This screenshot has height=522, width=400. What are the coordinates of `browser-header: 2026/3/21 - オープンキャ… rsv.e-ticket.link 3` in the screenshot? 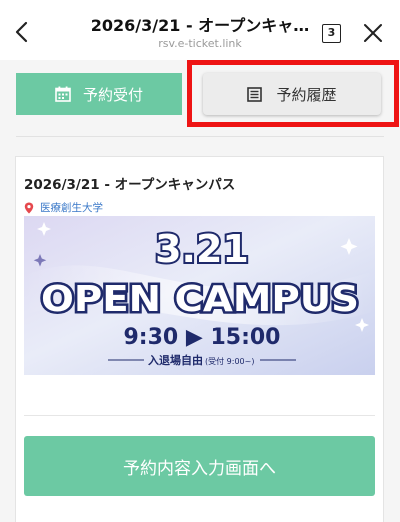 It's located at (200, 30).